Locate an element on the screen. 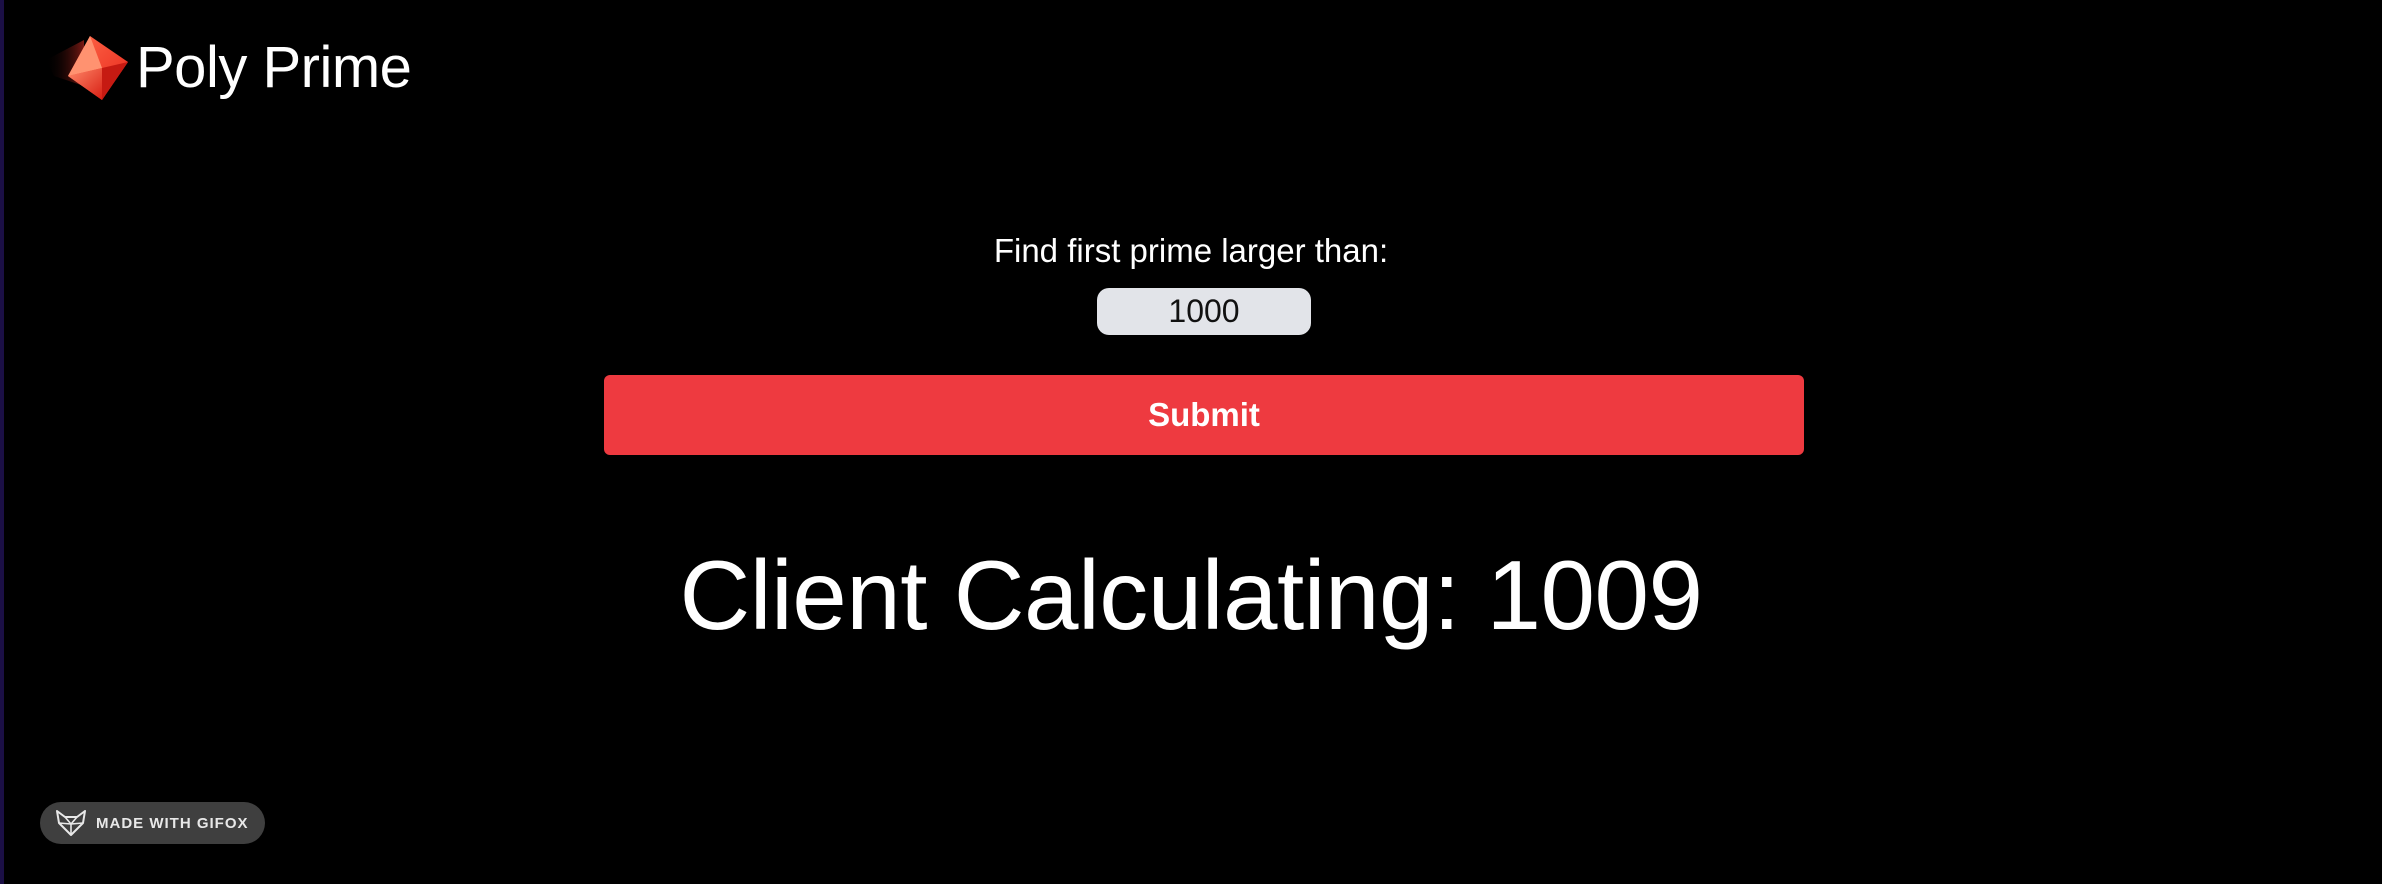  submit-button: Submit is located at coordinates (1204, 415).